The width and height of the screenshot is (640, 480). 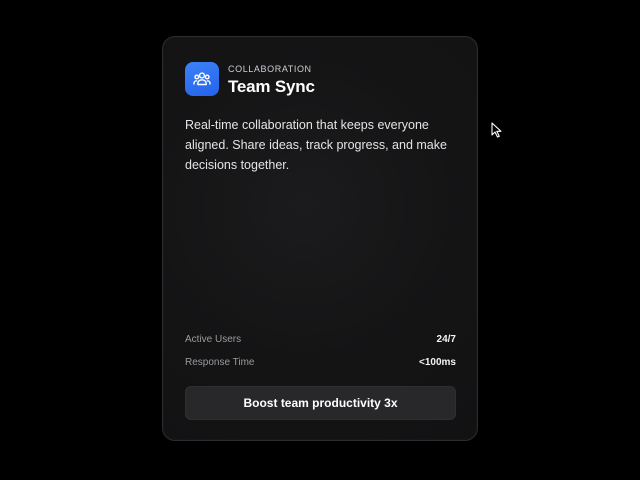 What do you see at coordinates (271, 86) in the screenshot?
I see `card-title: Team Sync` at bounding box center [271, 86].